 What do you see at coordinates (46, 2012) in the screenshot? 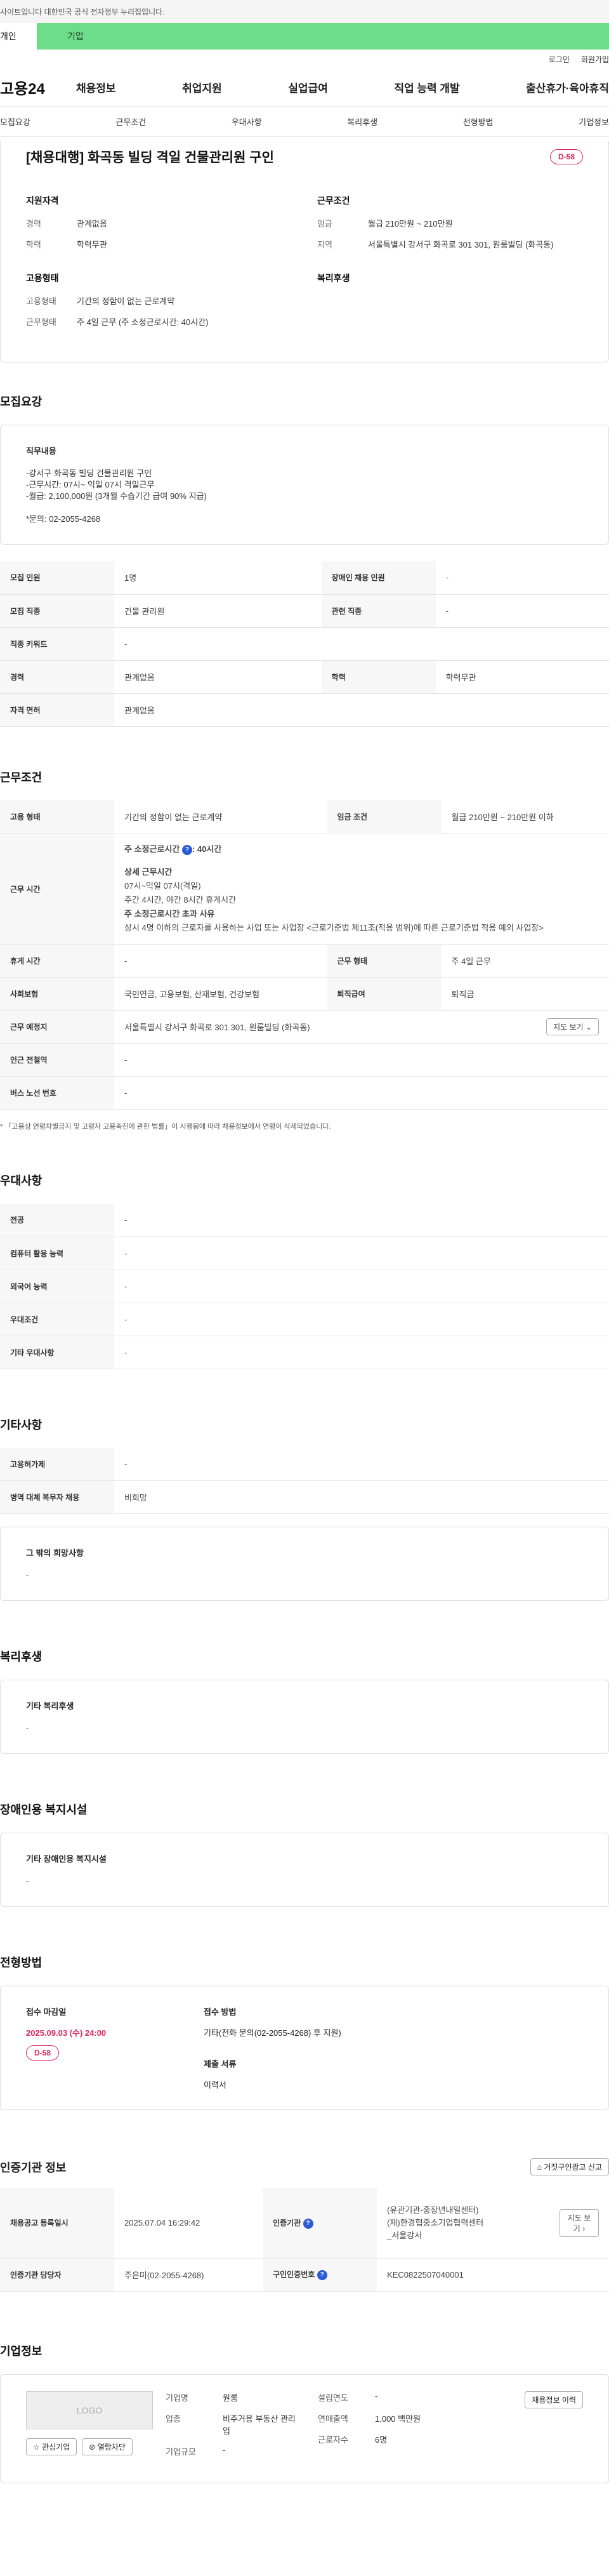
I see `deadline-title: 접수 마감일` at bounding box center [46, 2012].